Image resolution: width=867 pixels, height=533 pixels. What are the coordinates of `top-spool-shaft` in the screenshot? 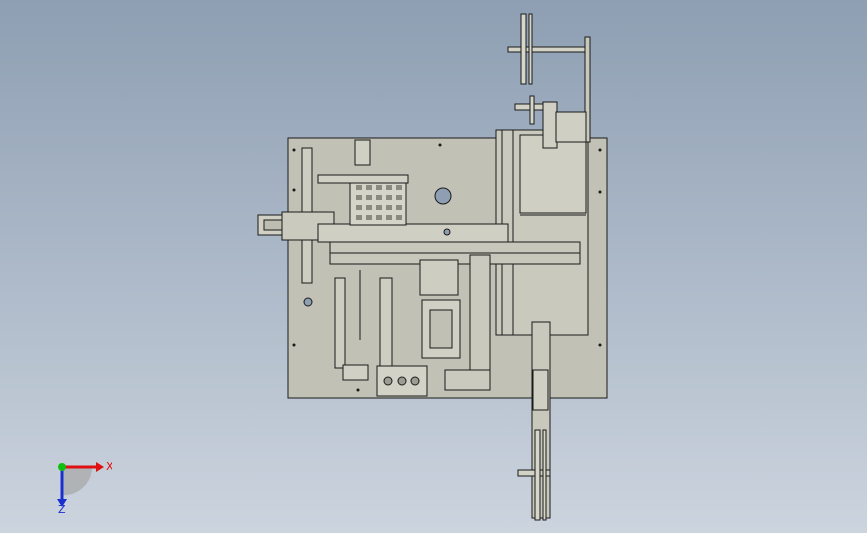 It's located at (548, 49).